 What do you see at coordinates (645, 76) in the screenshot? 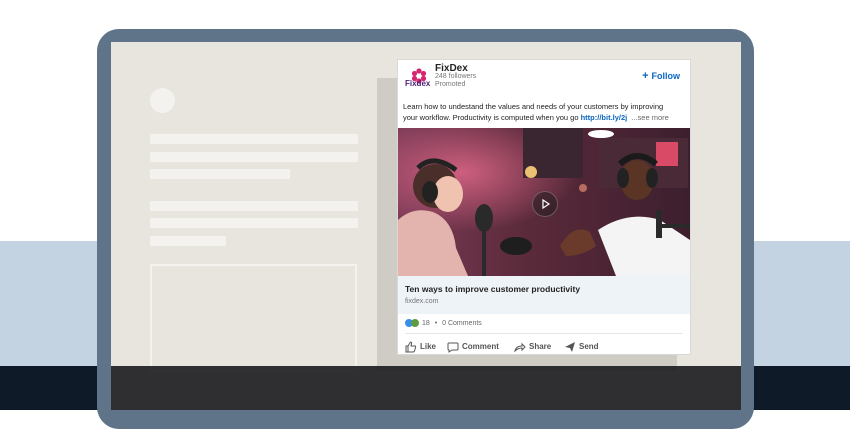
I see `plus-icon: +` at bounding box center [645, 76].